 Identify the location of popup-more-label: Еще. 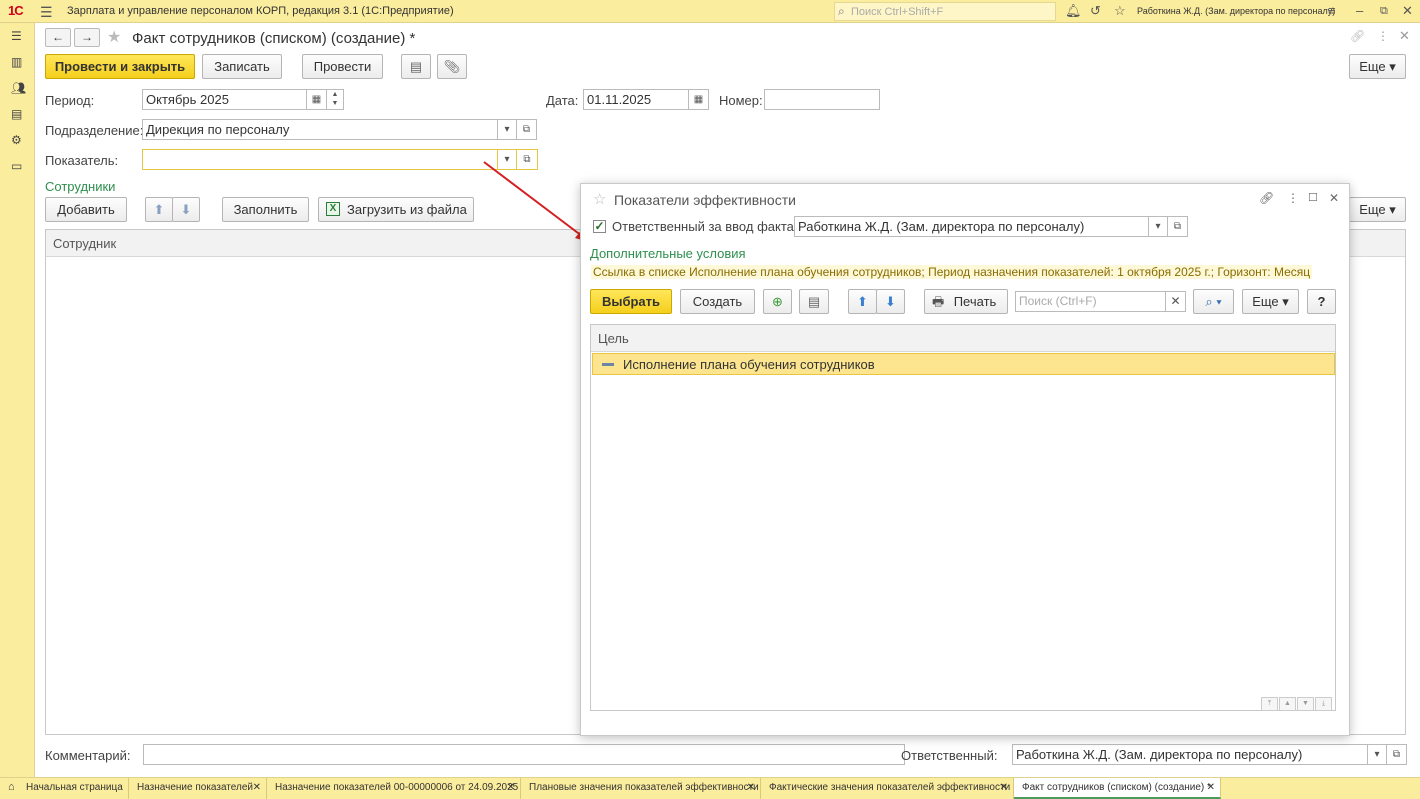
(1265, 301).